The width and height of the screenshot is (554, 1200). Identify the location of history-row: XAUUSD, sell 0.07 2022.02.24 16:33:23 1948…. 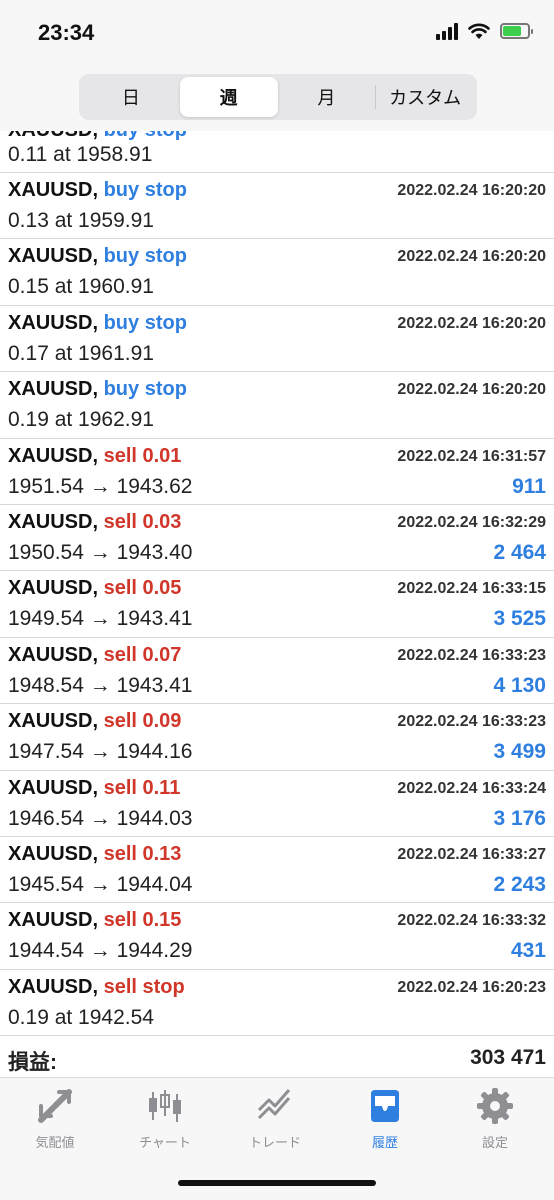
(277, 671).